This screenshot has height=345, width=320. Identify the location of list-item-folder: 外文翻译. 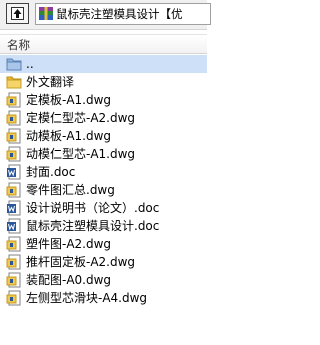
(103, 82).